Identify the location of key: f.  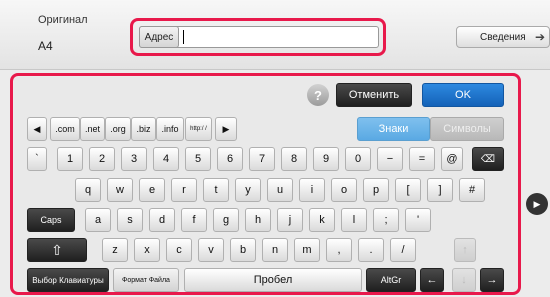
(194, 220).